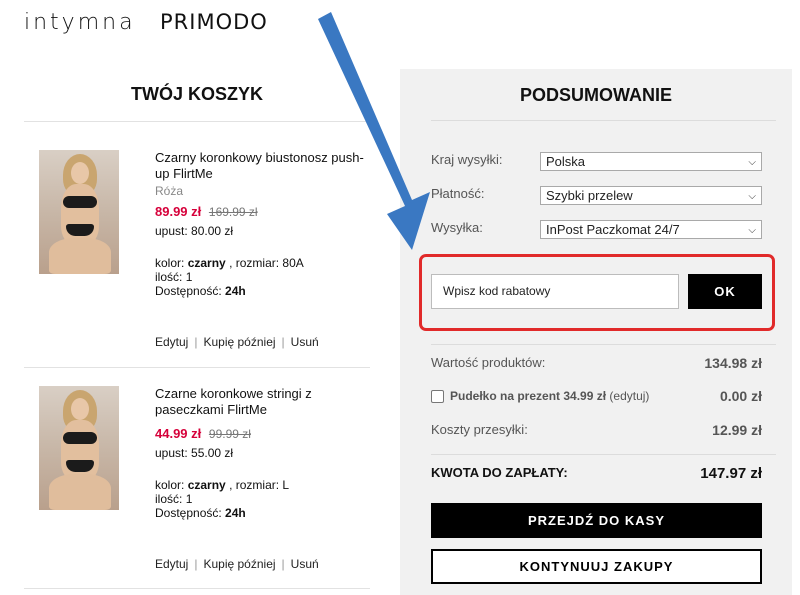  Describe the element at coordinates (196, 94) in the screenshot. I see `cart-title: TWÓJ KOSZYK` at that location.